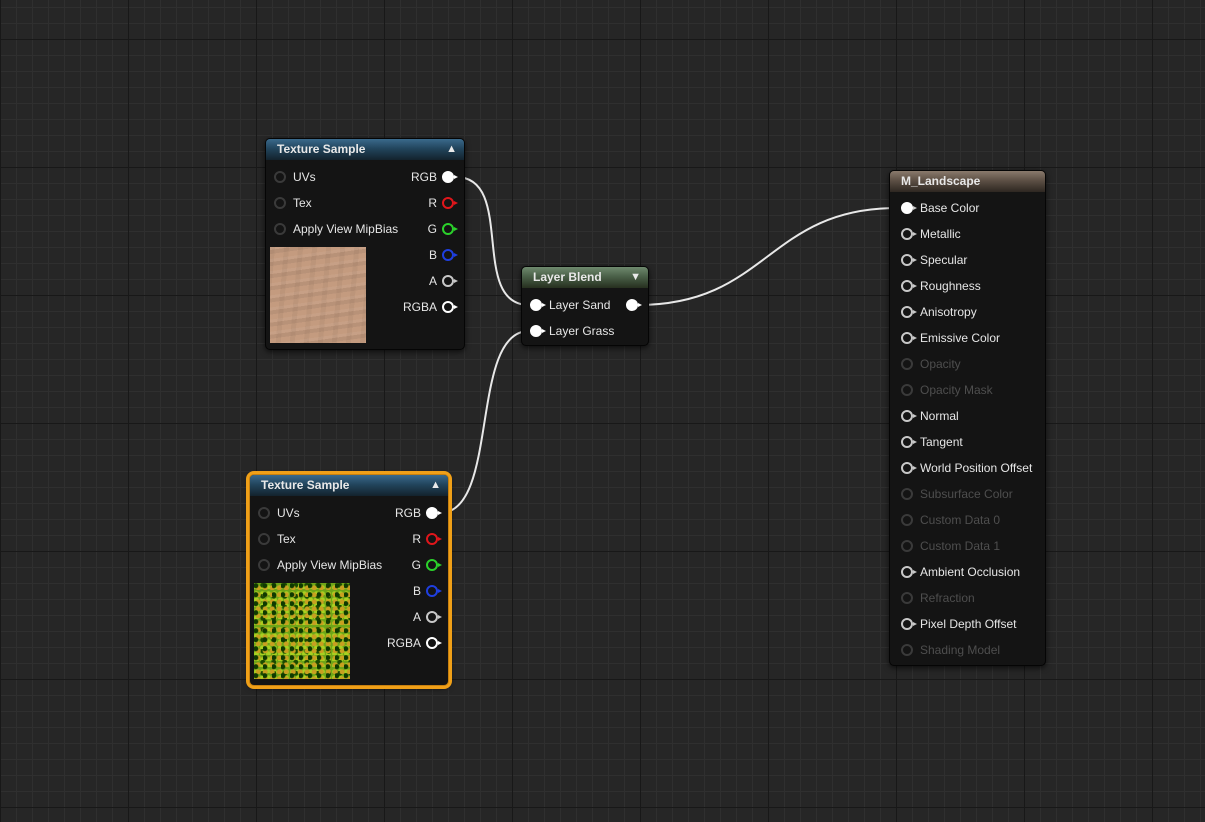 This screenshot has height=822, width=1205. I want to click on input-label-normal: Normal, so click(939, 416).